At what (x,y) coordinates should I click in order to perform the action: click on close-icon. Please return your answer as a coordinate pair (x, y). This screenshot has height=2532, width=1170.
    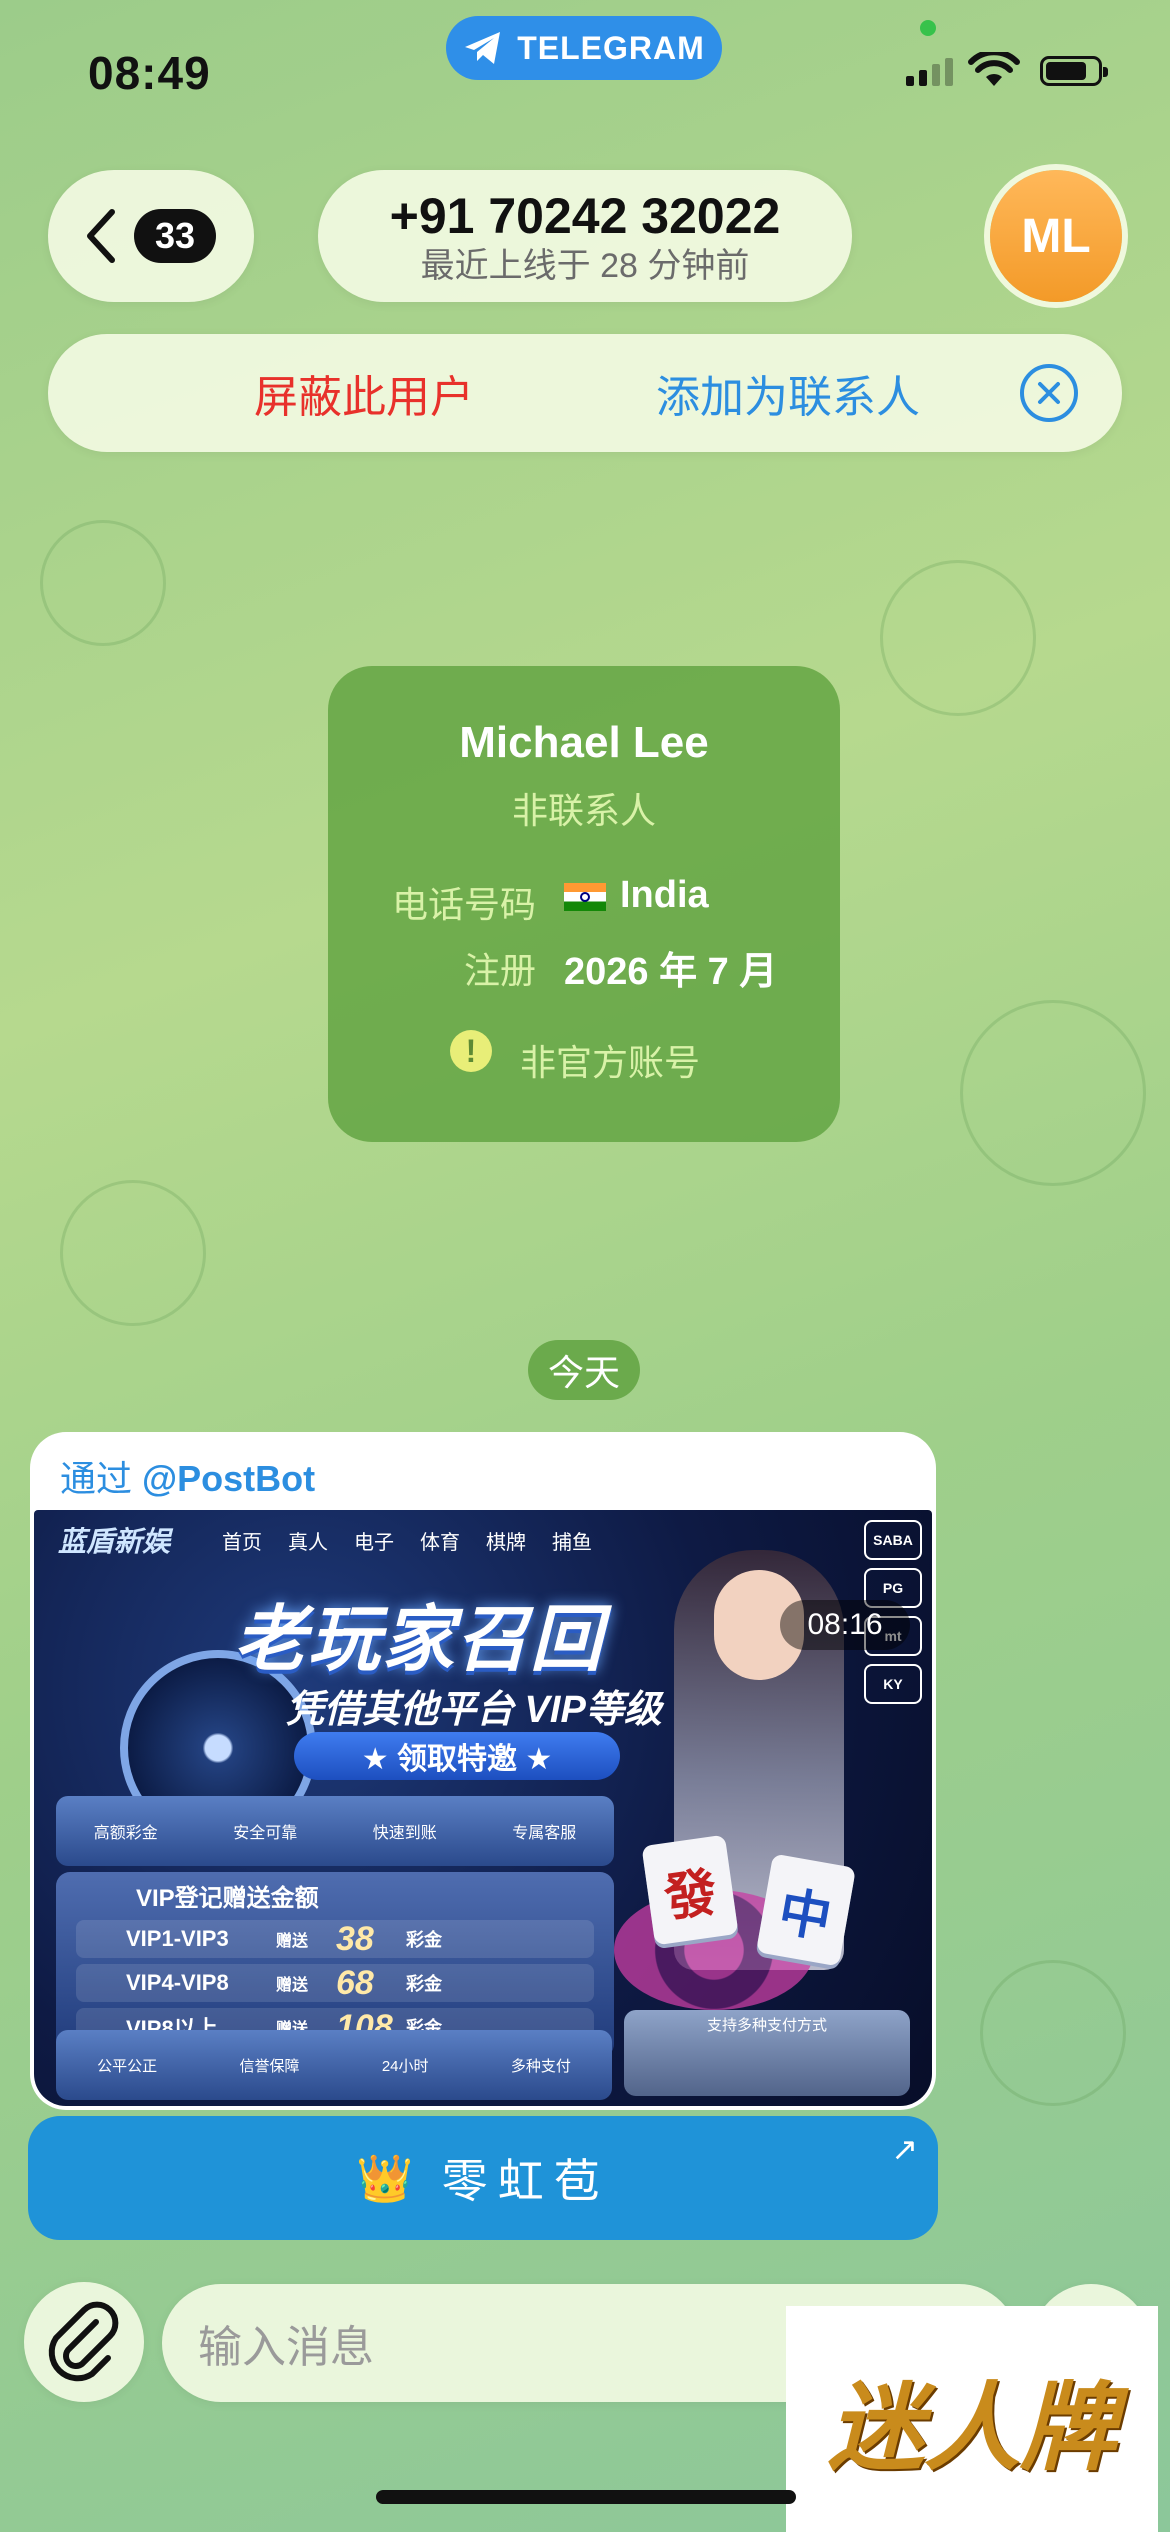
    Looking at the image, I should click on (1049, 393).